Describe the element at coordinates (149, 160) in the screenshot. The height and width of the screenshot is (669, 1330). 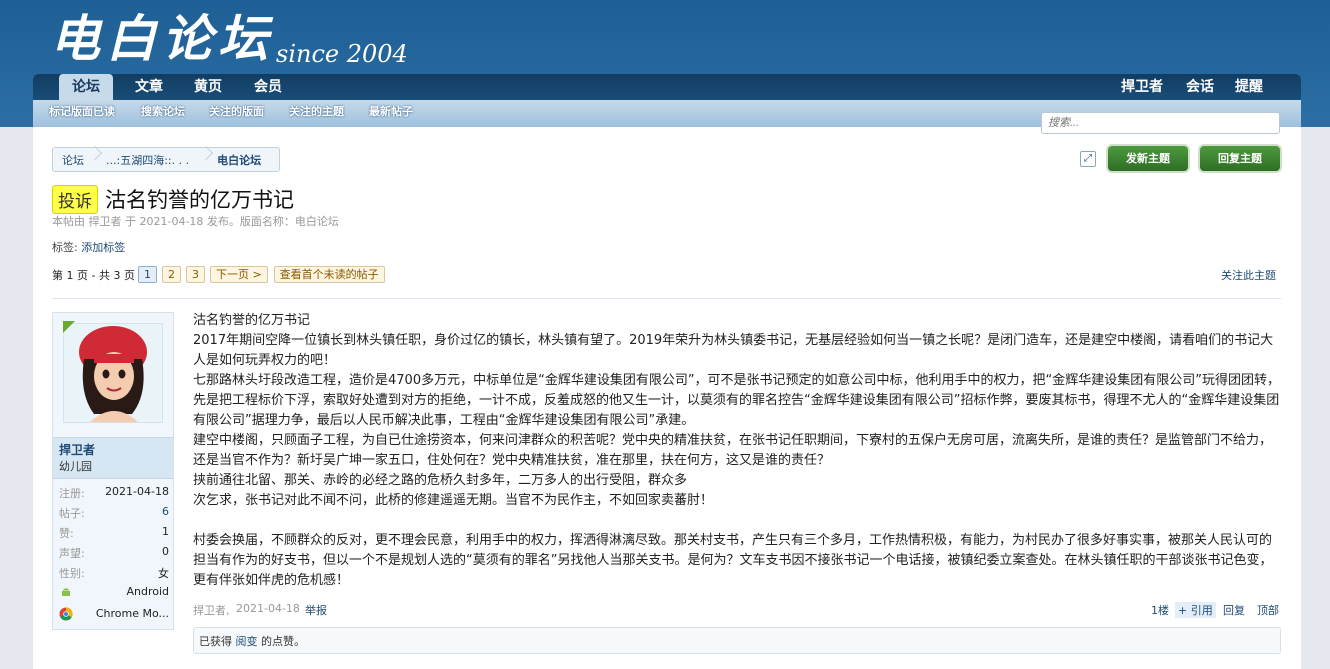
I see `breadcrumb-category: ...:五湖四海::. . .` at that location.